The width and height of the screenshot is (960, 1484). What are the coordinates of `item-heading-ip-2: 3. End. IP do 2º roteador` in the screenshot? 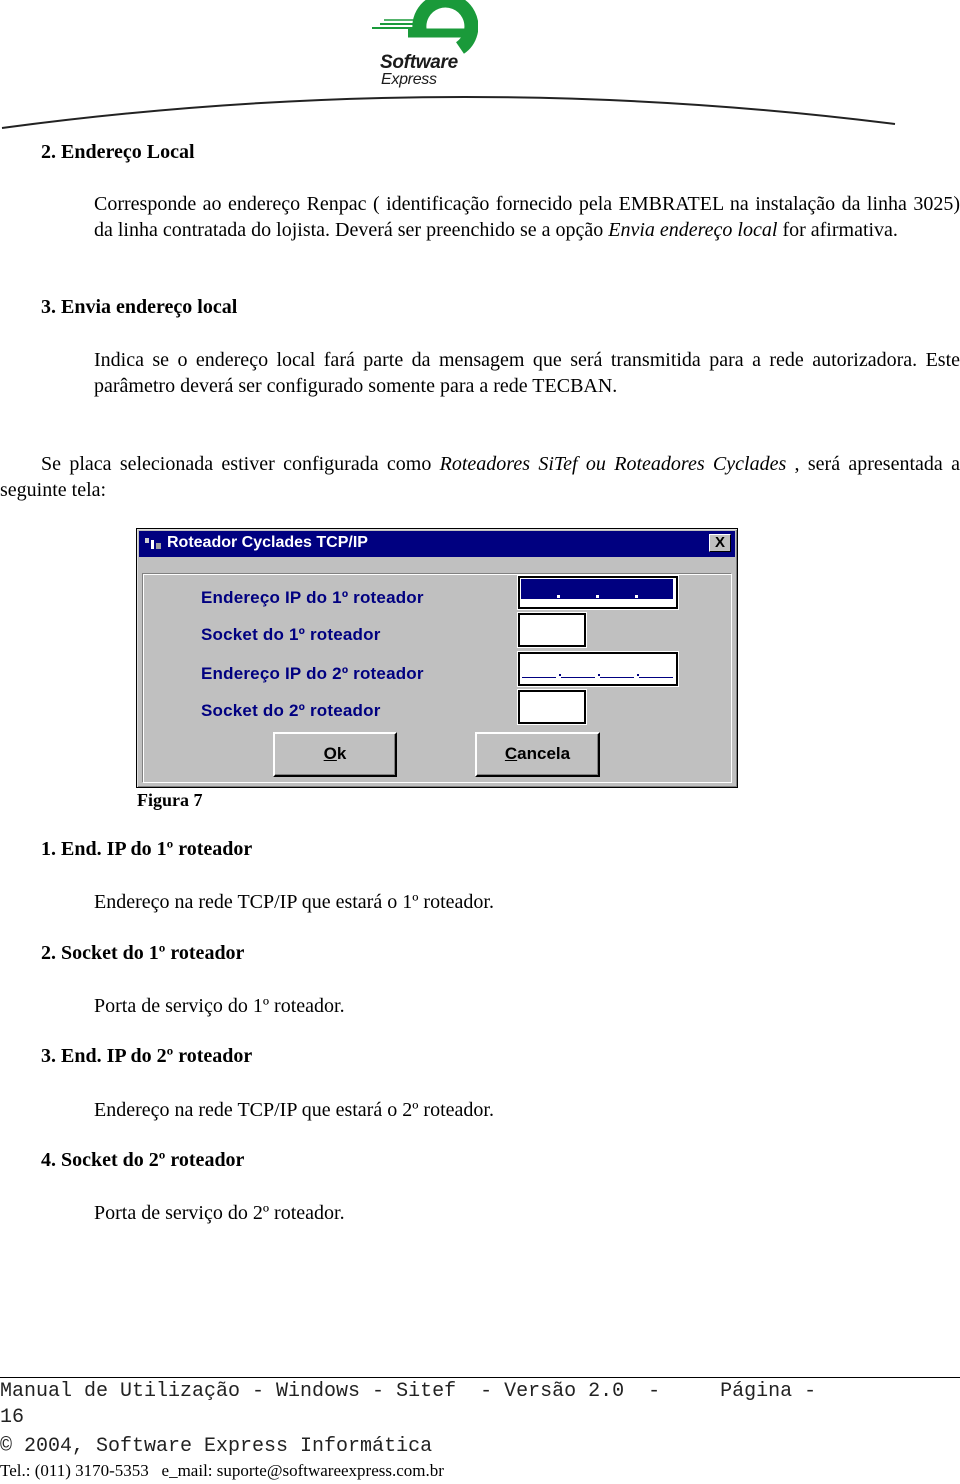 It's located at (147, 1056).